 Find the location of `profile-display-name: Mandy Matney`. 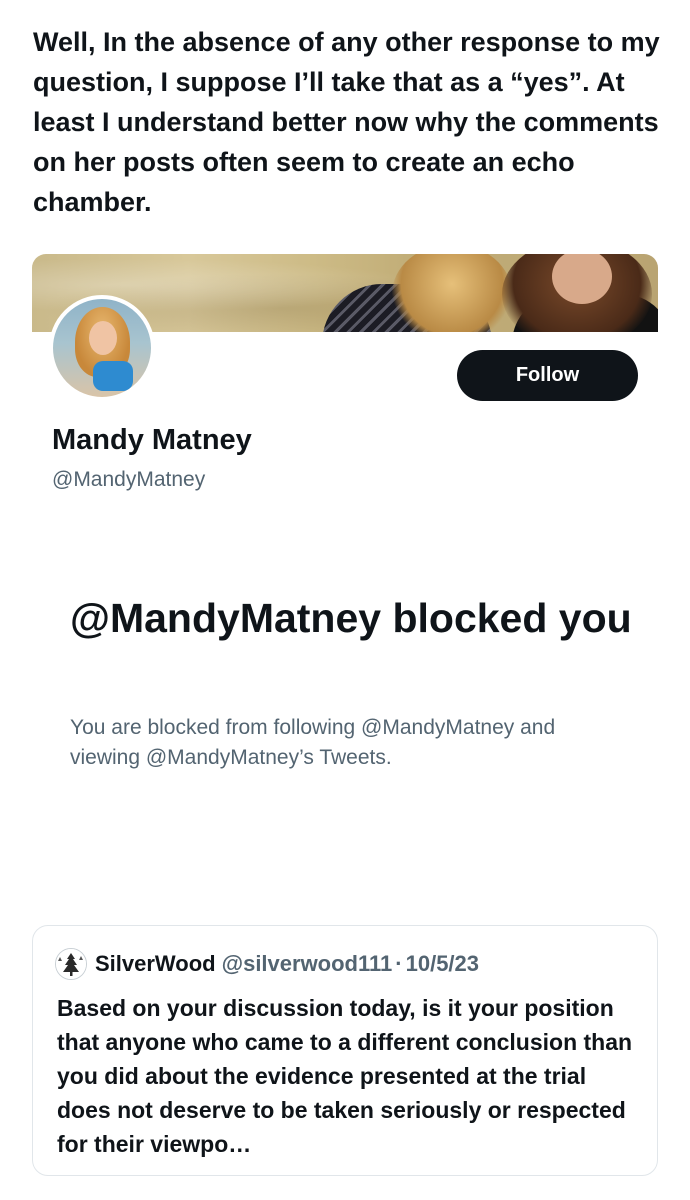

profile-display-name: Mandy Matney is located at coordinates (152, 440).